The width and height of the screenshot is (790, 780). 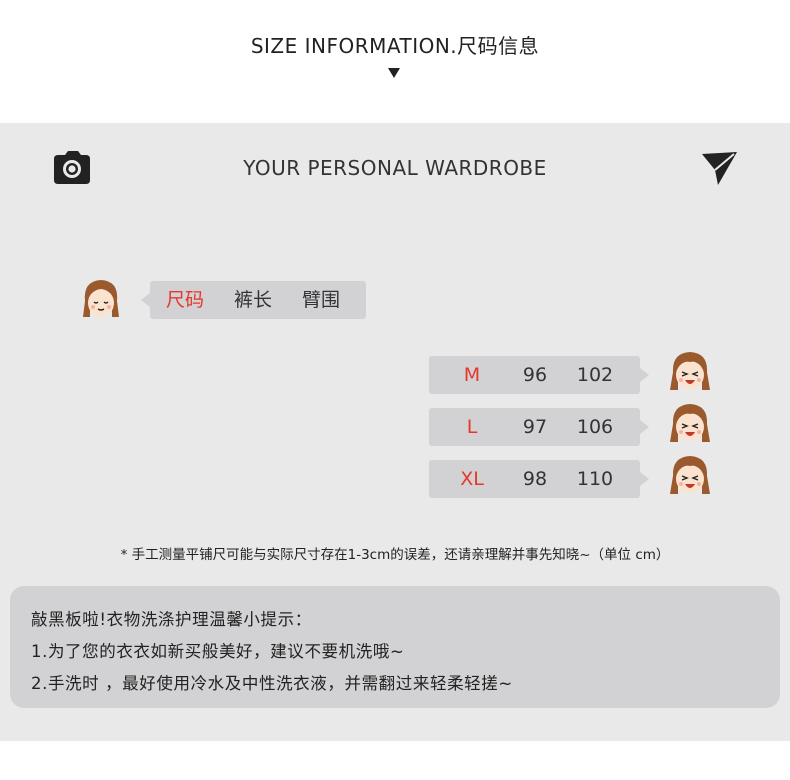 I want to click on size-row-l: L 97 106, so click(x=539, y=427).